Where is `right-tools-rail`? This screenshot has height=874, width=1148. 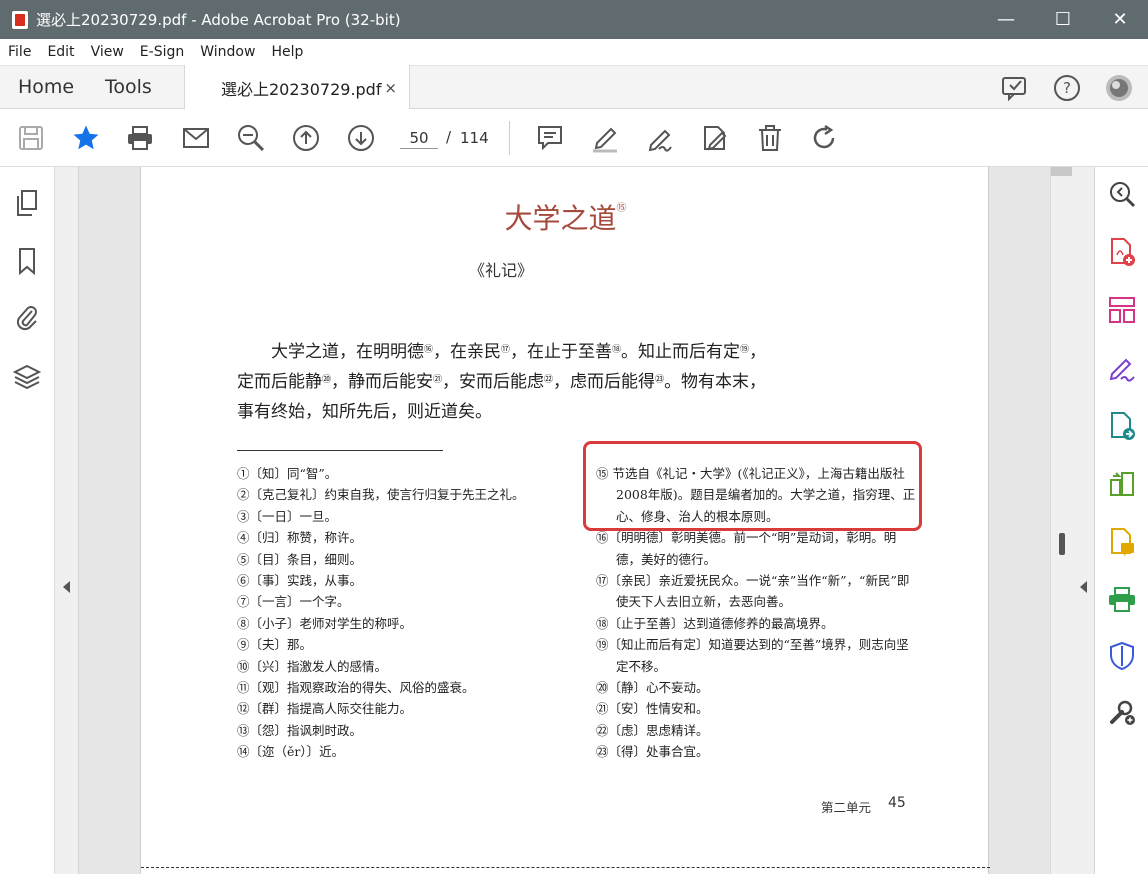 right-tools-rail is located at coordinates (1121, 520).